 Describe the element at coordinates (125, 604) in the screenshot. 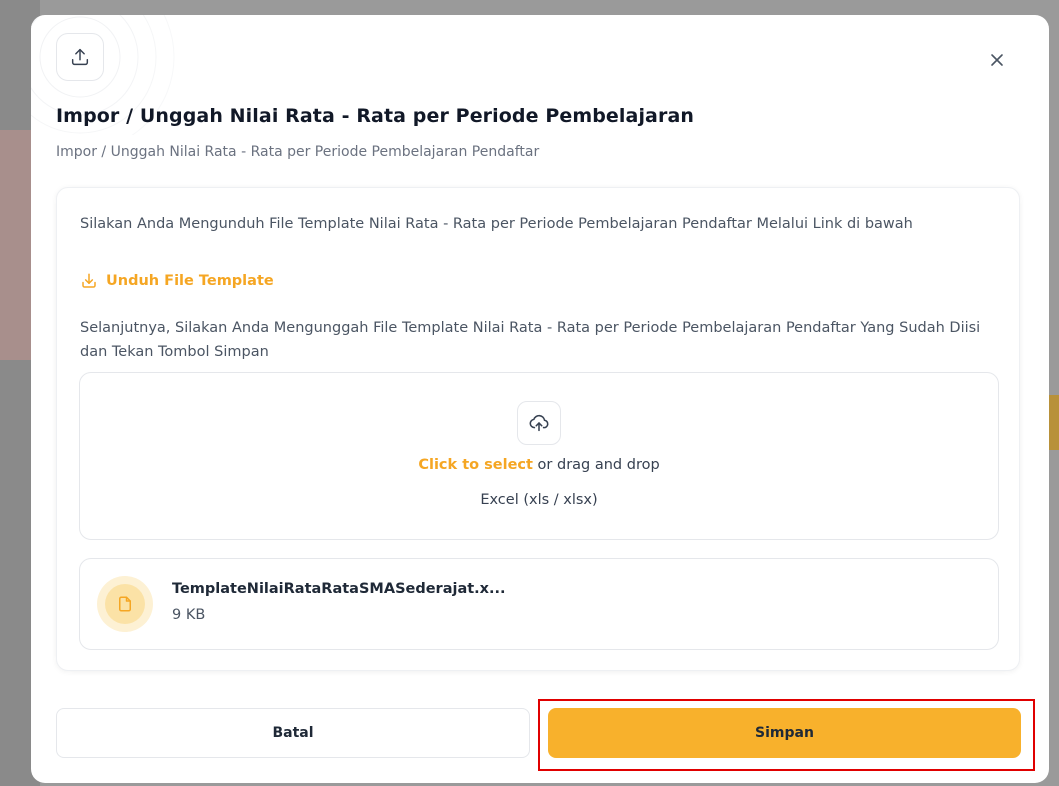

I see `file-icon` at that location.